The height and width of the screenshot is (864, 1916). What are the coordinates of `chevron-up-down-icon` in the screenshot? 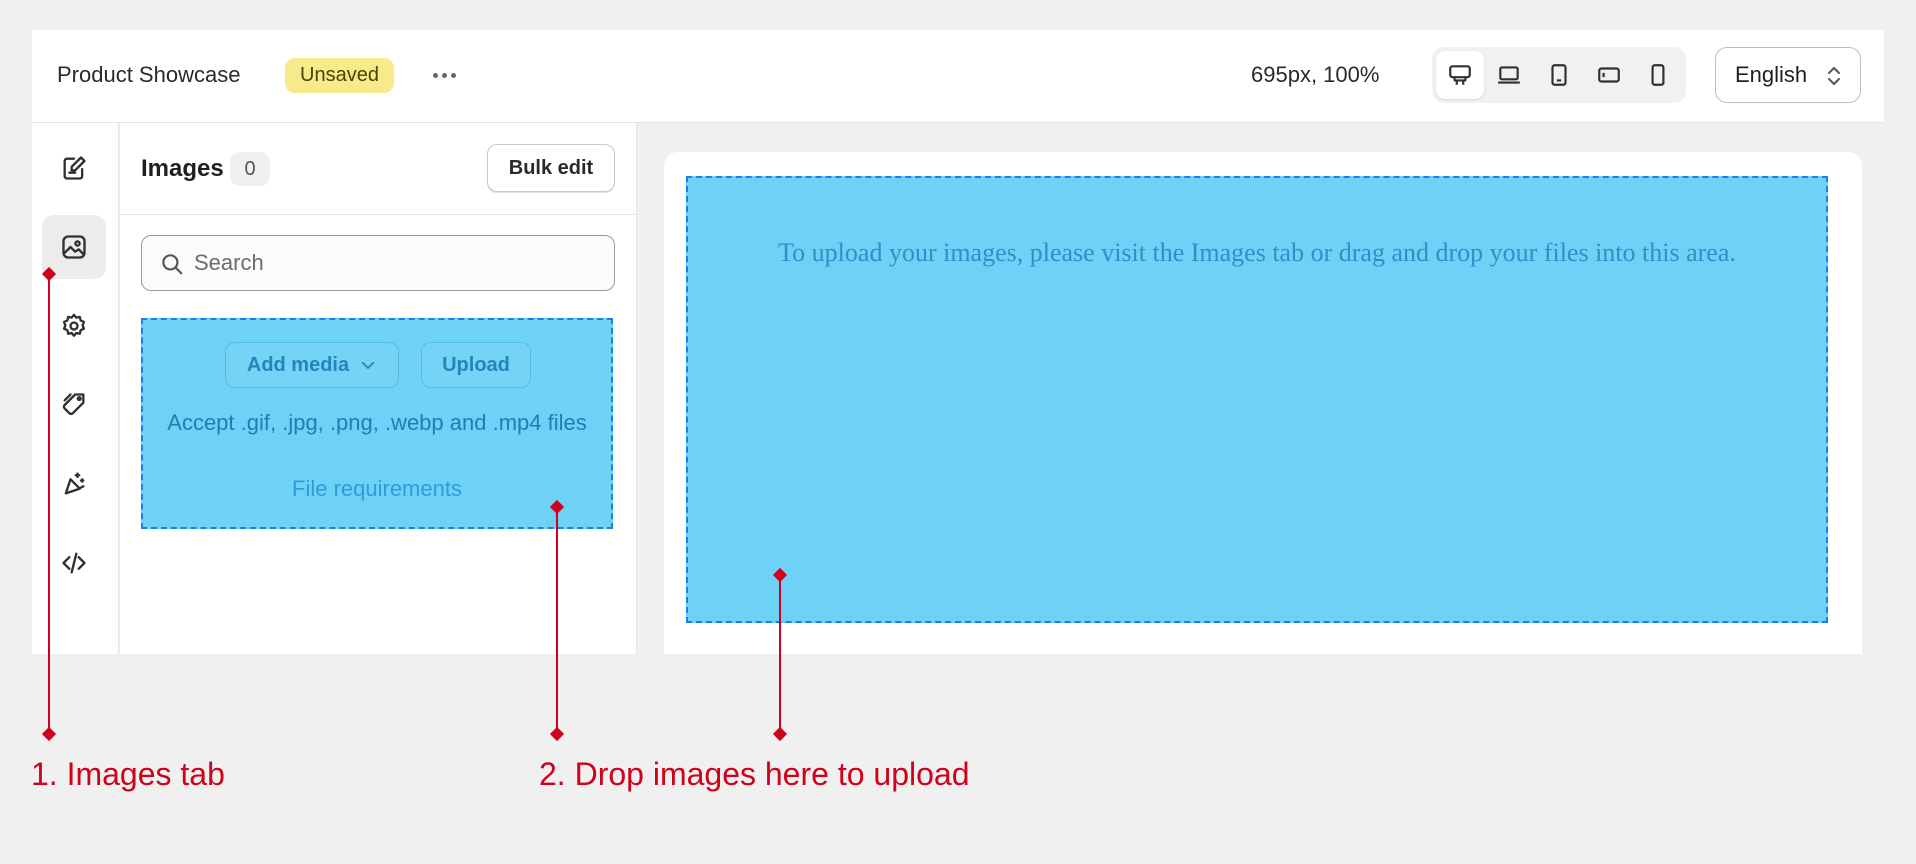 It's located at (1834, 76).